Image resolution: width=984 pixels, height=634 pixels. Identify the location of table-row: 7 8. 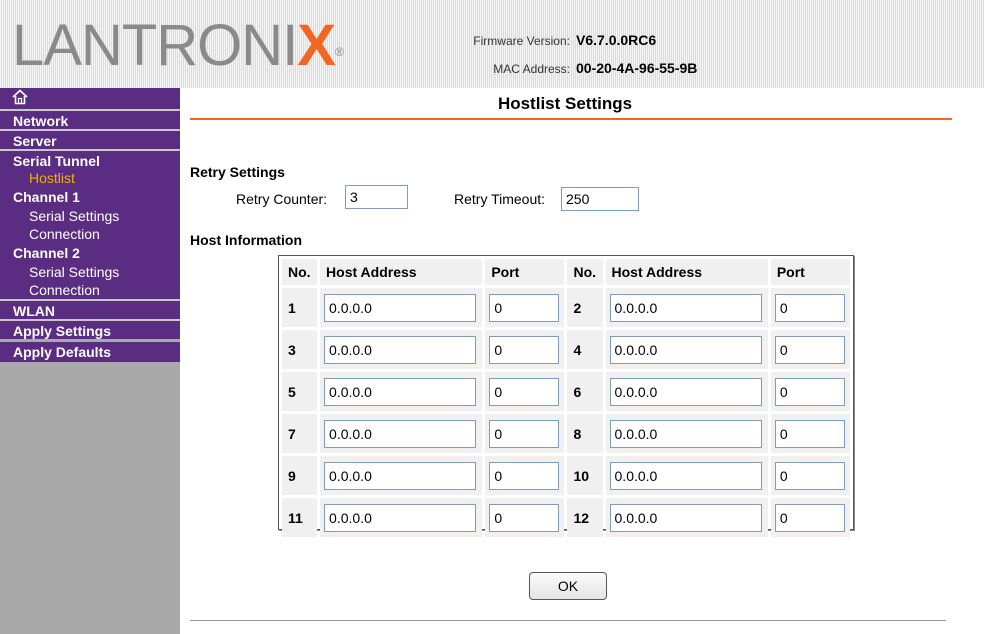
(566, 433).